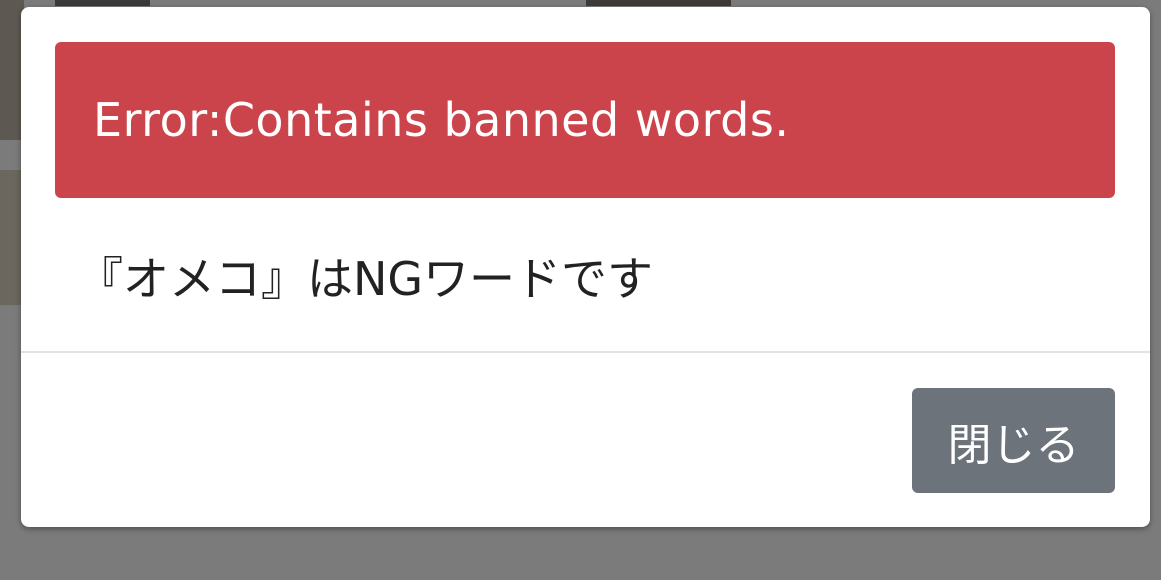 This screenshot has height=580, width=1161. What do you see at coordinates (585, 352) in the screenshot?
I see `footer-divider` at bounding box center [585, 352].